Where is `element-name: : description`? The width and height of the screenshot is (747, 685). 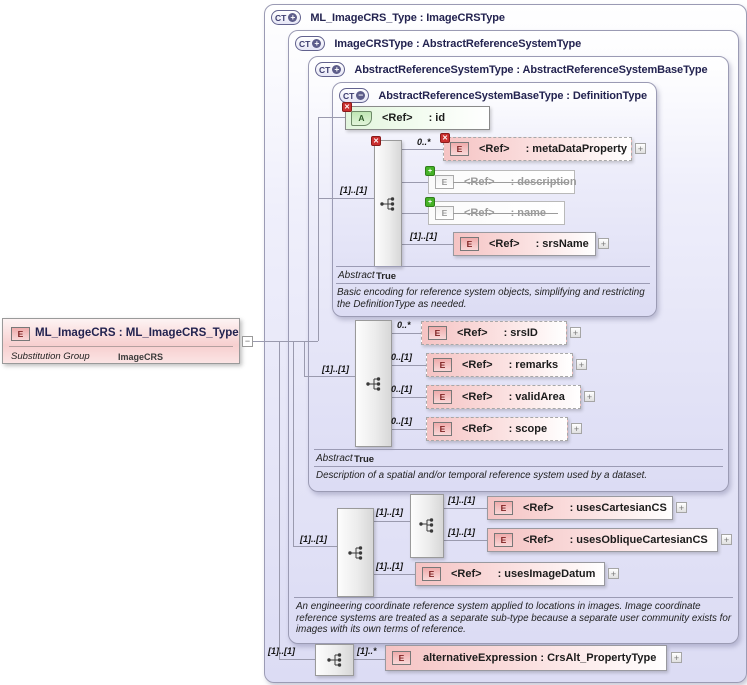
element-name: : description is located at coordinates (543, 182).